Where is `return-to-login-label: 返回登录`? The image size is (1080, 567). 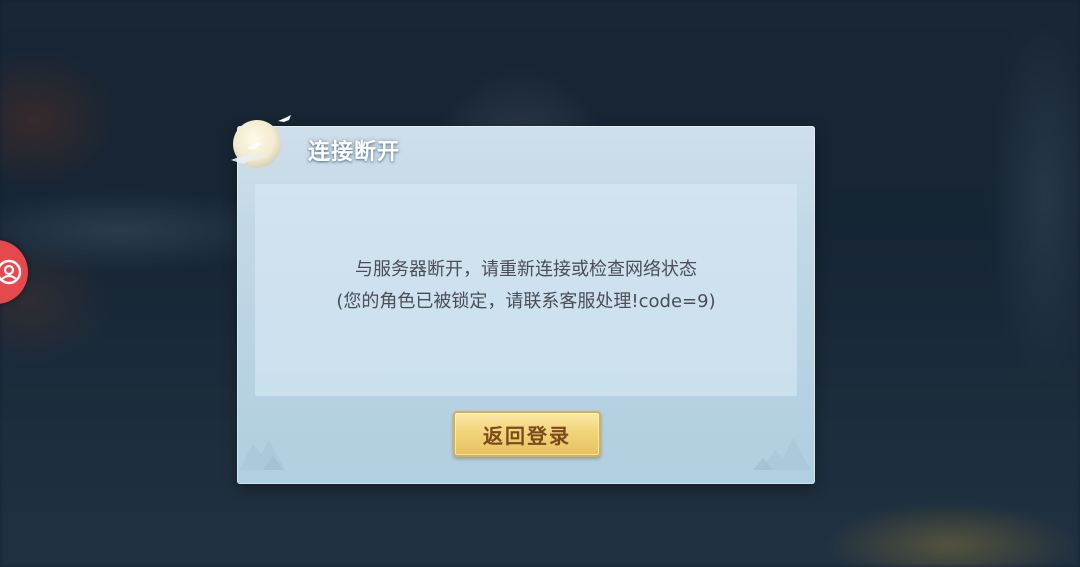
return-to-login-label: 返回登录 is located at coordinates (527, 435).